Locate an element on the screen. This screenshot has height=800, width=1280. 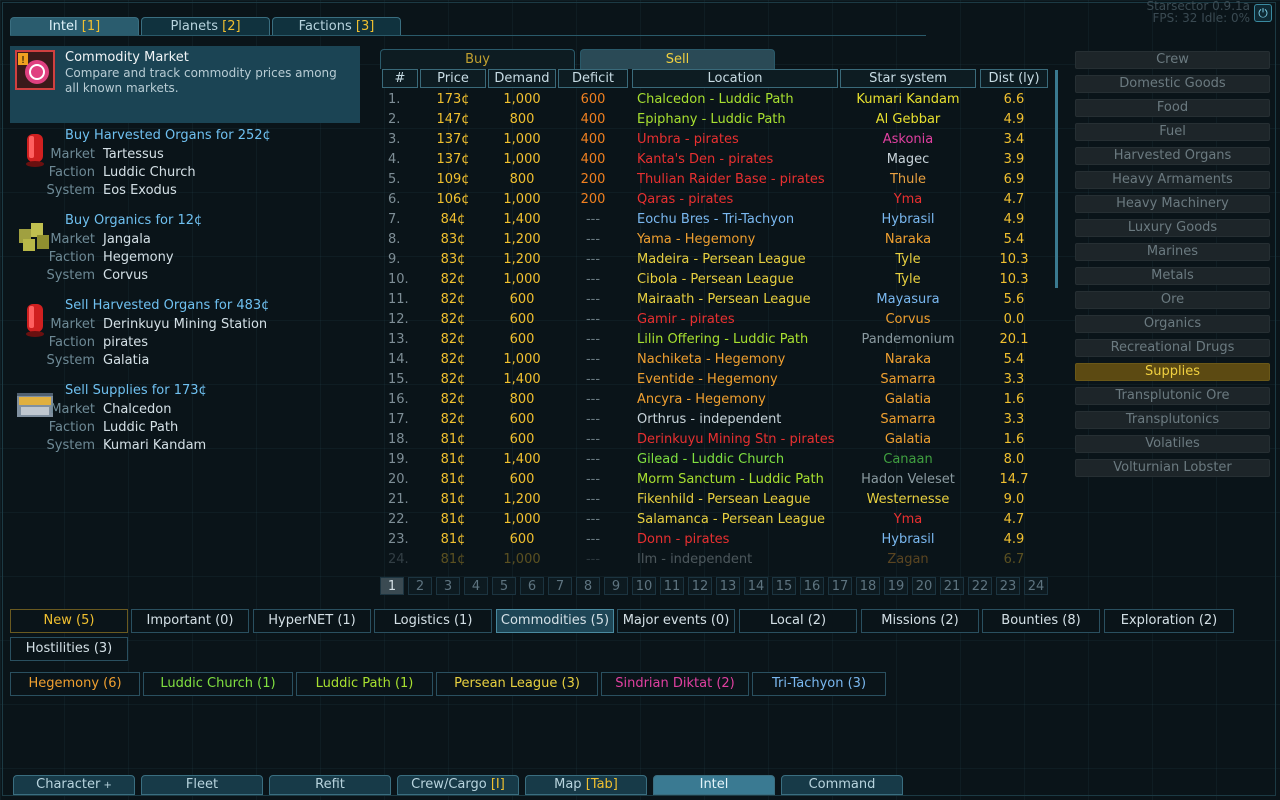
page-button: 13 is located at coordinates (728, 586).